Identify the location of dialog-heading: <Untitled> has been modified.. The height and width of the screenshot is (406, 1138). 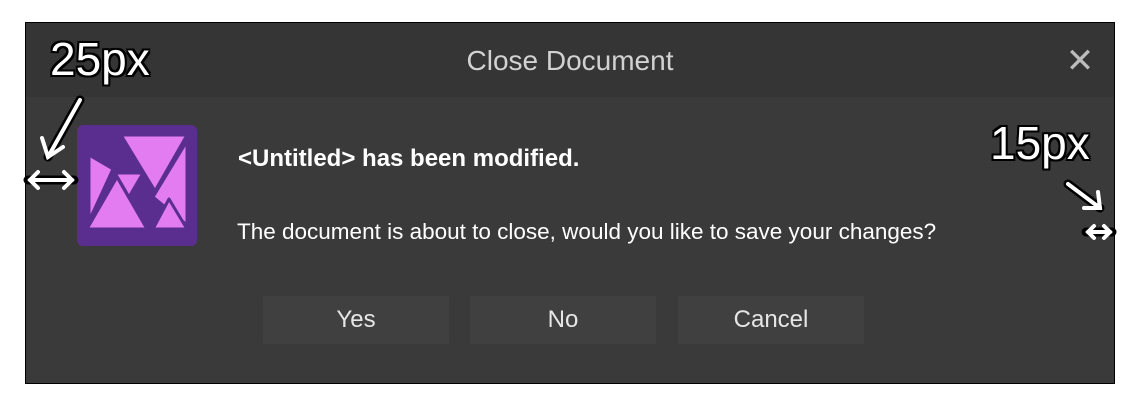
(408, 159).